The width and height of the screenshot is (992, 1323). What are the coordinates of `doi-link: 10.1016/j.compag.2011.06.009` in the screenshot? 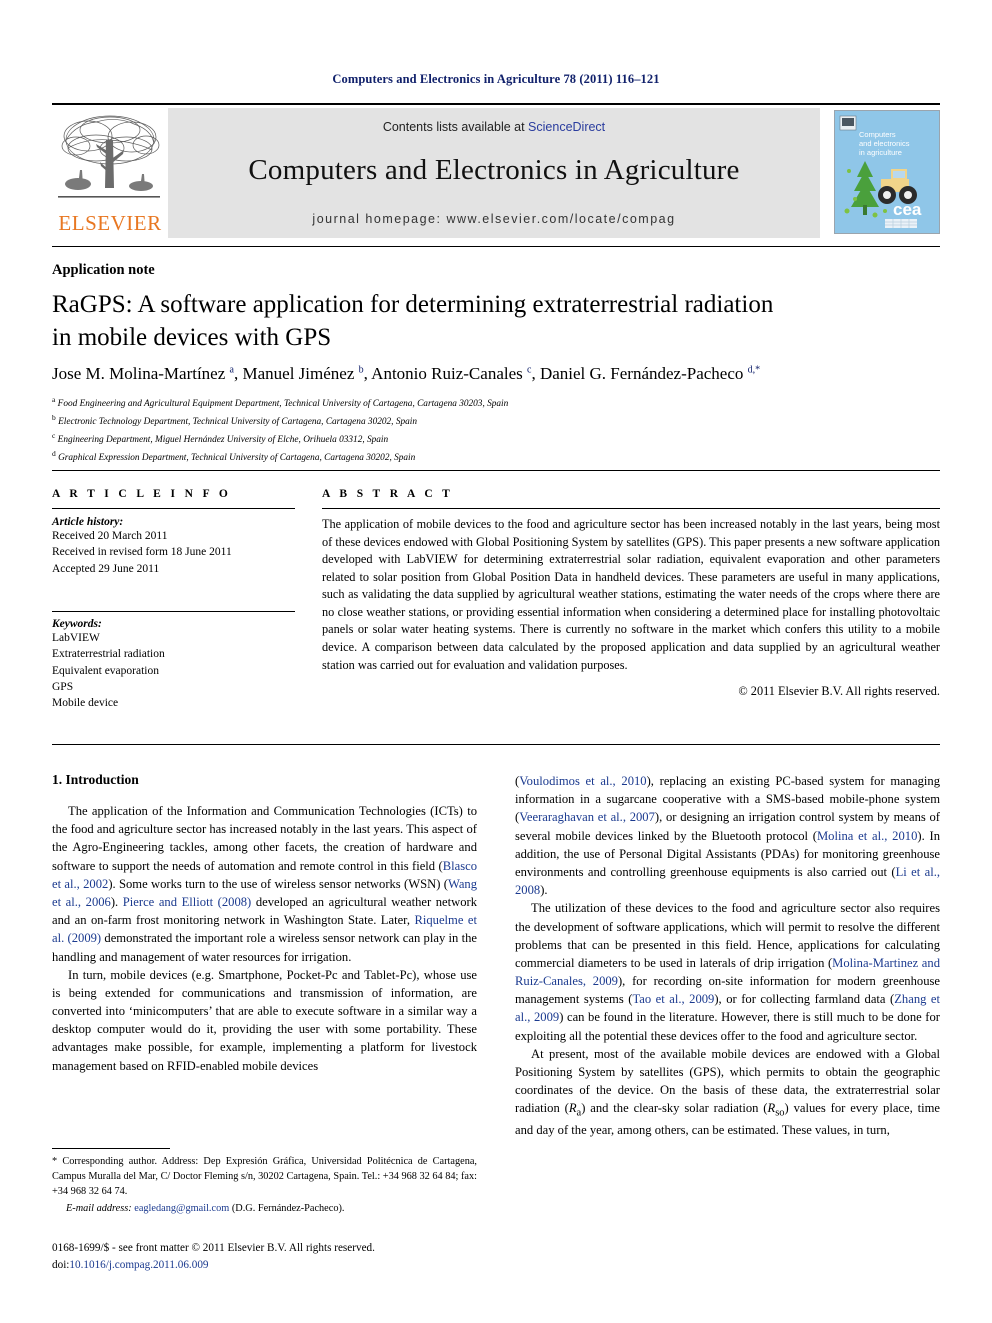 It's located at (138, 1265).